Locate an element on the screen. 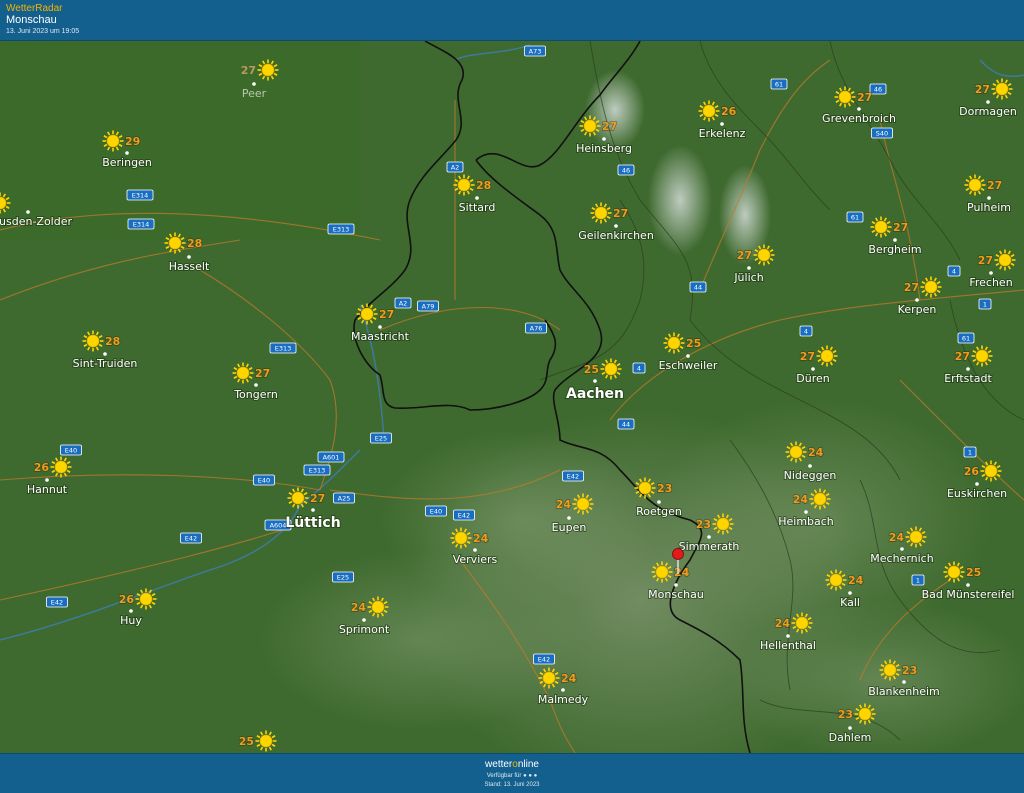 This screenshot has height=793, width=1024. city-name: Mechernich is located at coordinates (901, 558).